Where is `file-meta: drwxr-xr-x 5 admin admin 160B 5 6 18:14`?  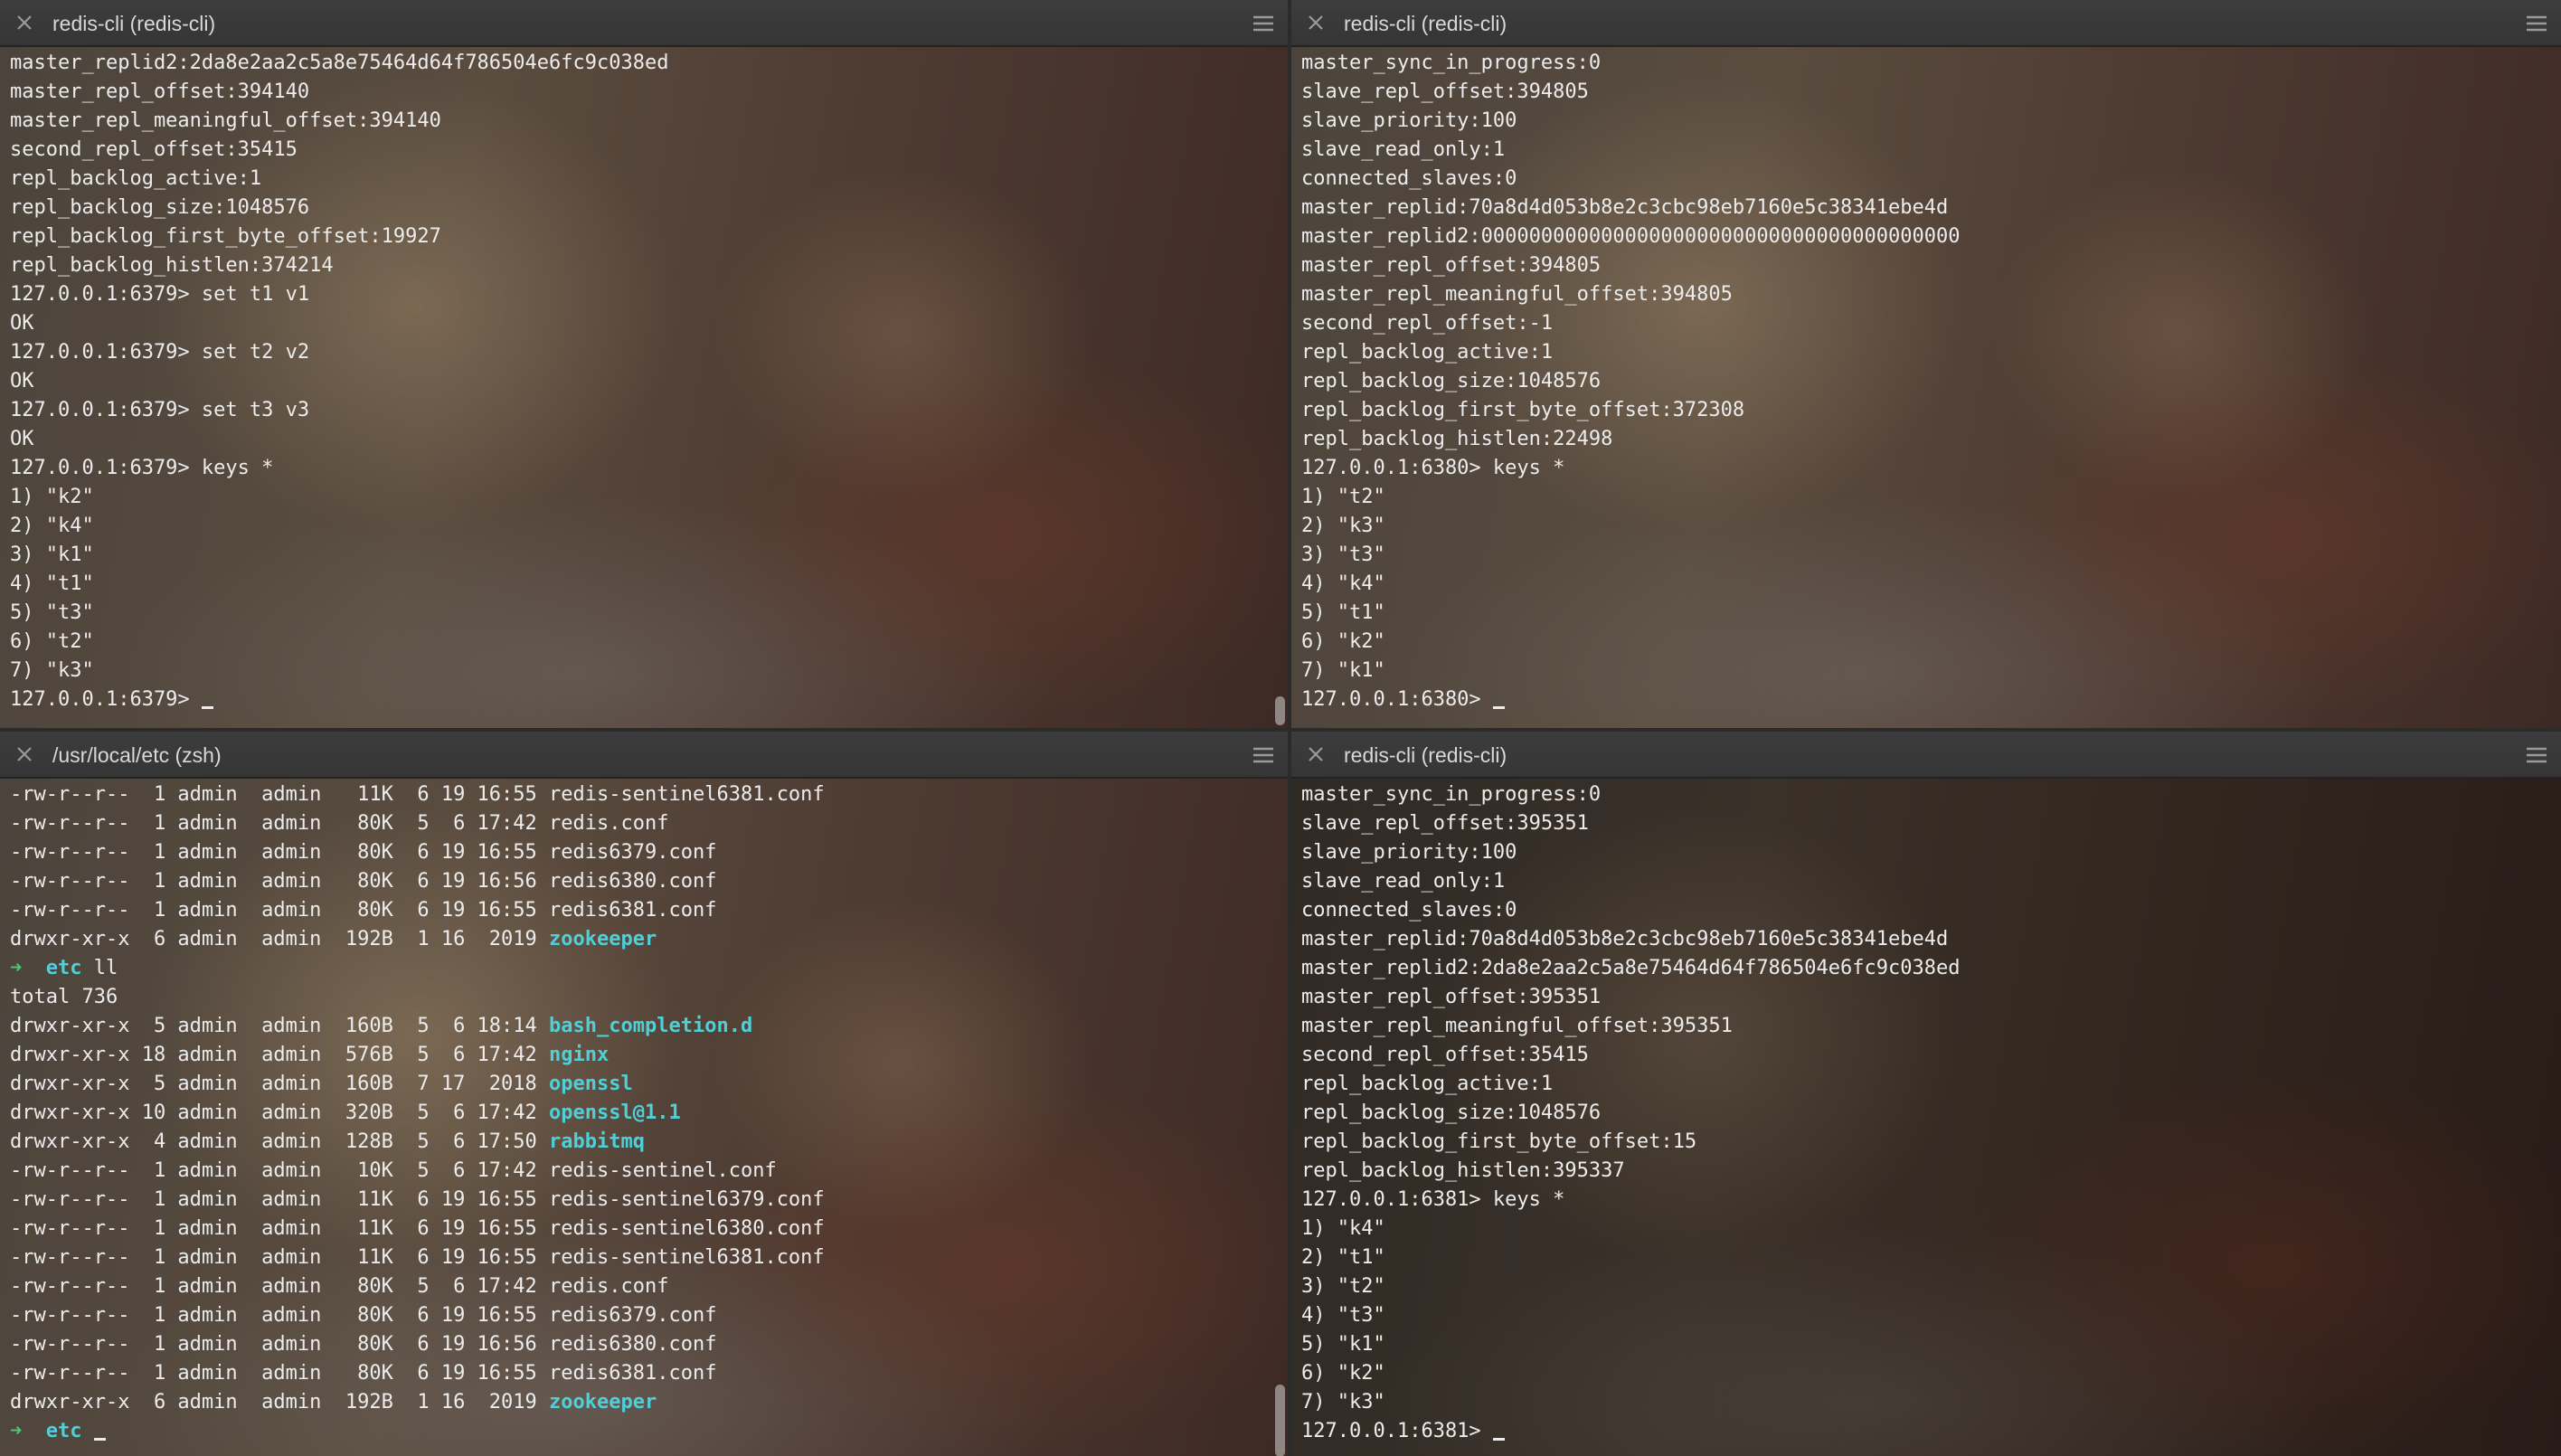
file-meta: drwxr-xr-x 5 admin admin 160B 5 6 18:14 is located at coordinates (280, 1026).